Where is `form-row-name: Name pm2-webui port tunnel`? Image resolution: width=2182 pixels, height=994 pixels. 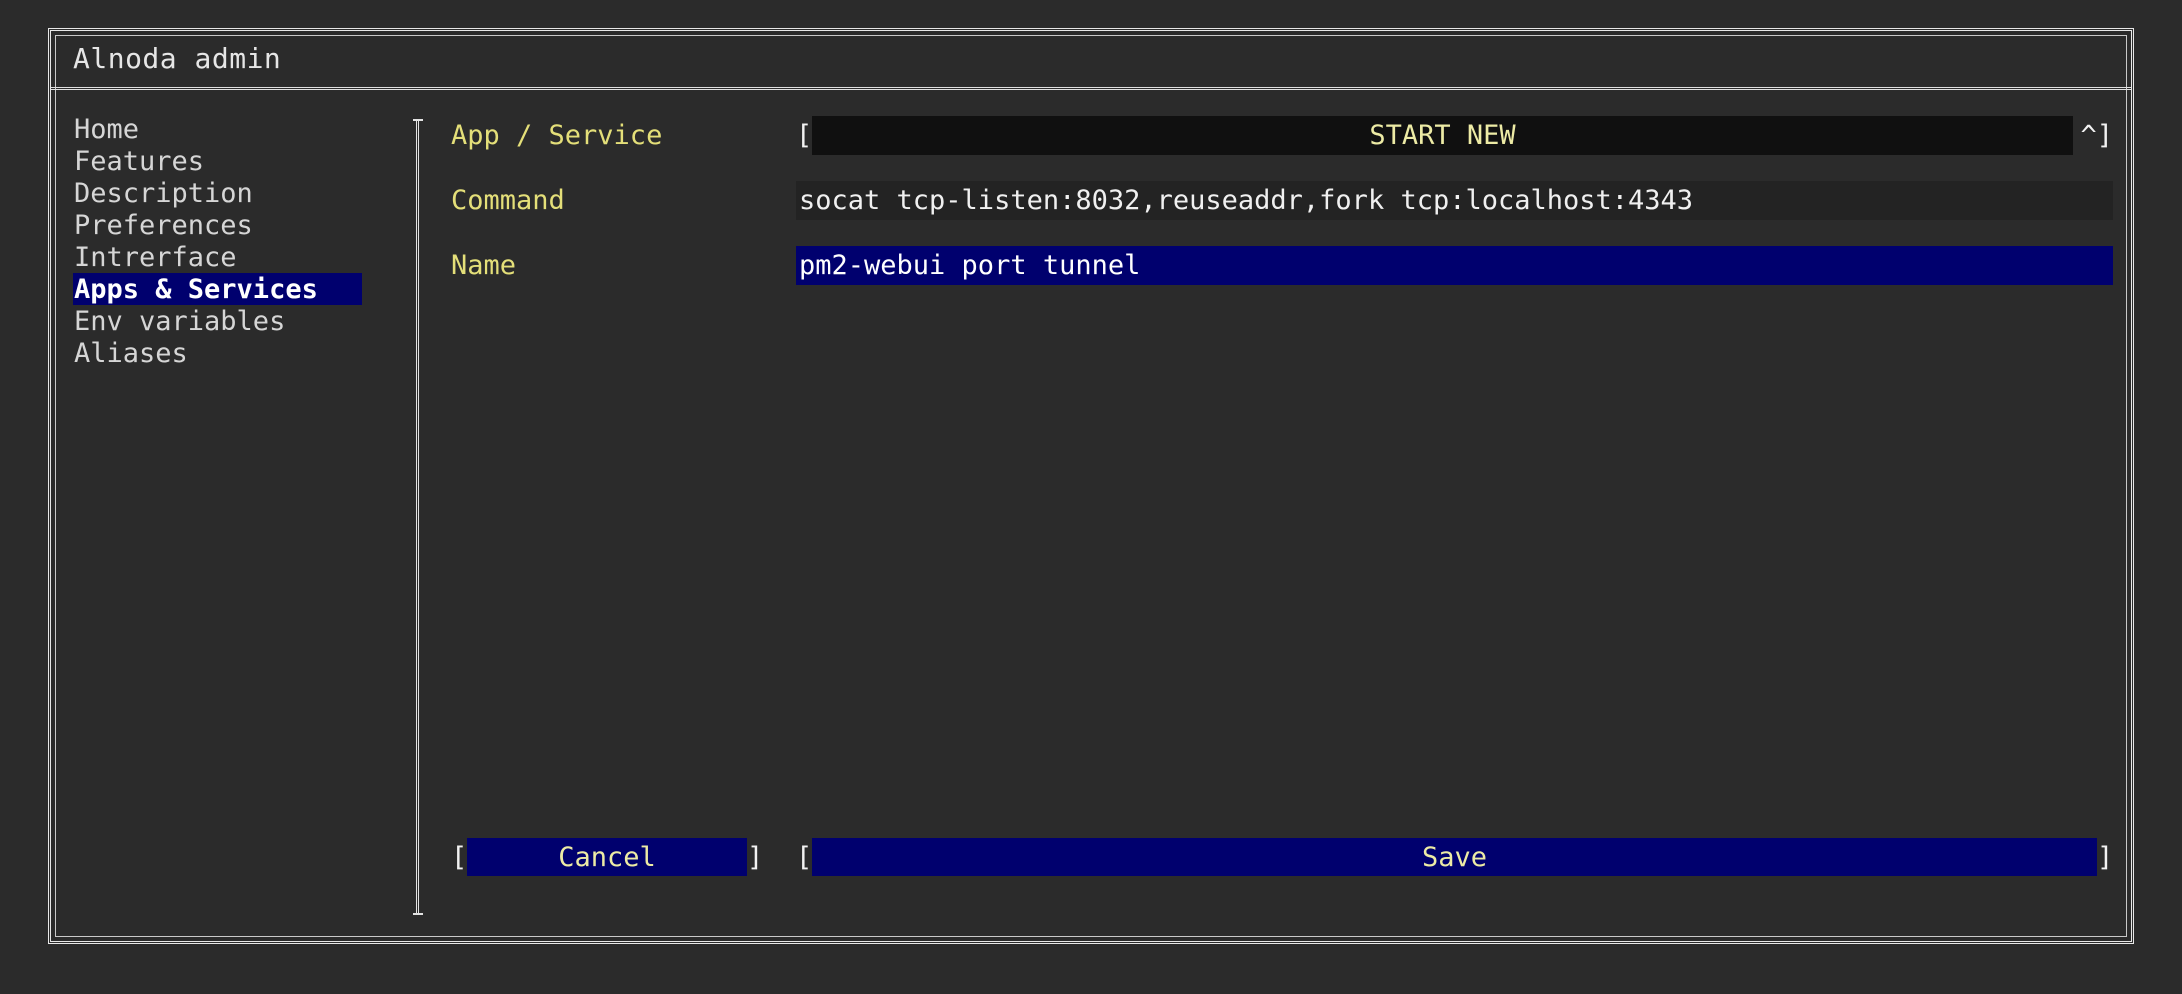
form-row-name: Name pm2-webui port tunnel is located at coordinates (1282, 265).